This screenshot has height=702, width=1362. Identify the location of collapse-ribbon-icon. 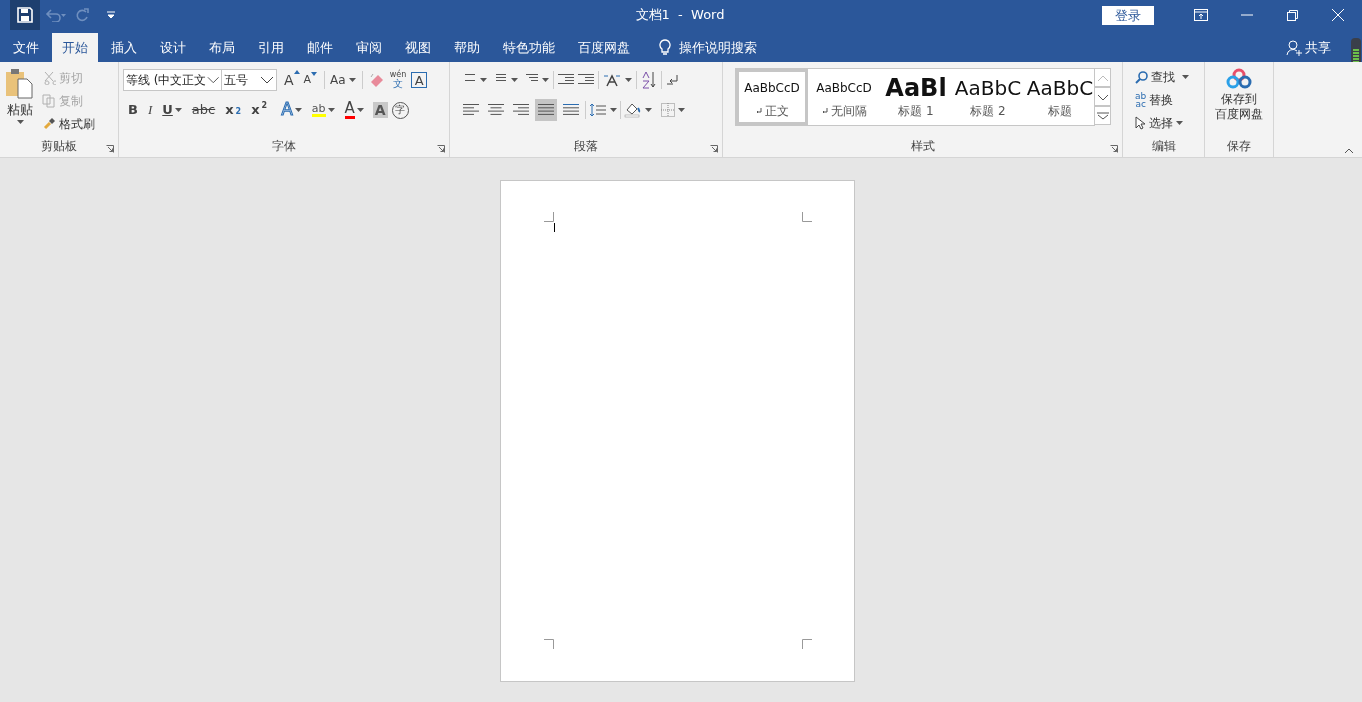
(1349, 151).